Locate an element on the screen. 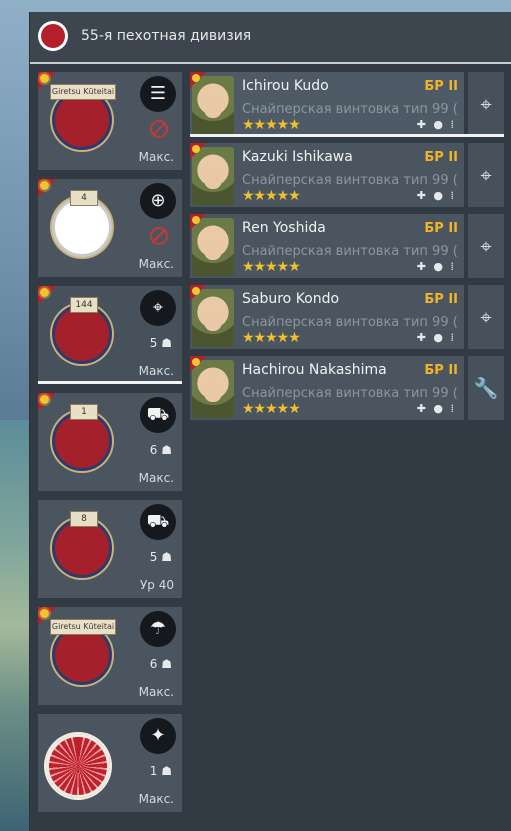 The width and height of the screenshot is (511, 831). squad-count-value: 1 is located at coordinates (153, 771).